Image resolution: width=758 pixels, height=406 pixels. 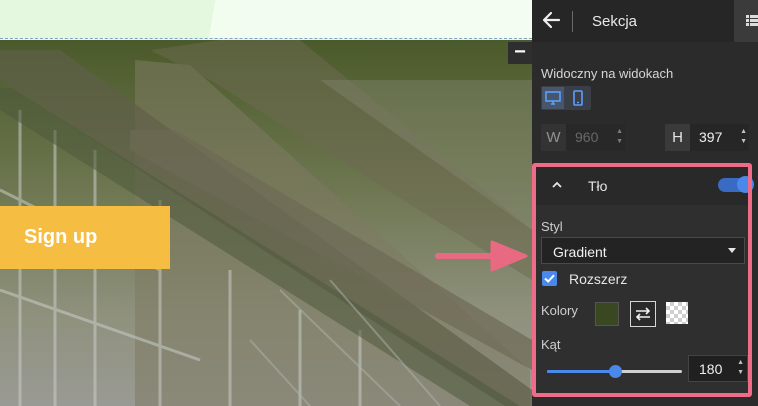 What do you see at coordinates (743, 137) in the screenshot?
I see `height-stepper-icon: ▲ ▼` at bounding box center [743, 137].